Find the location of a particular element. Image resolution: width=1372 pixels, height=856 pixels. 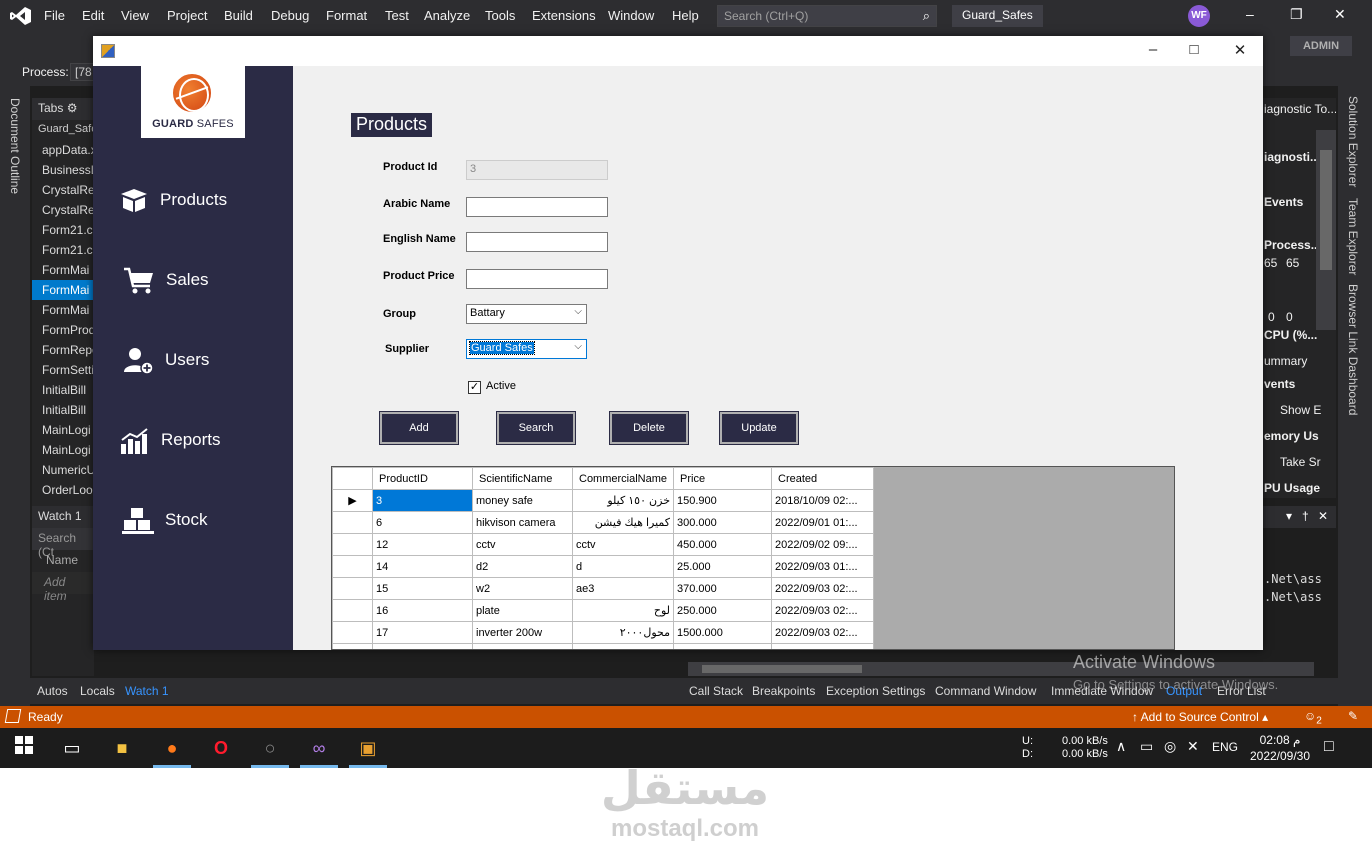

table-cell: 1500.000 is located at coordinates (722, 632).